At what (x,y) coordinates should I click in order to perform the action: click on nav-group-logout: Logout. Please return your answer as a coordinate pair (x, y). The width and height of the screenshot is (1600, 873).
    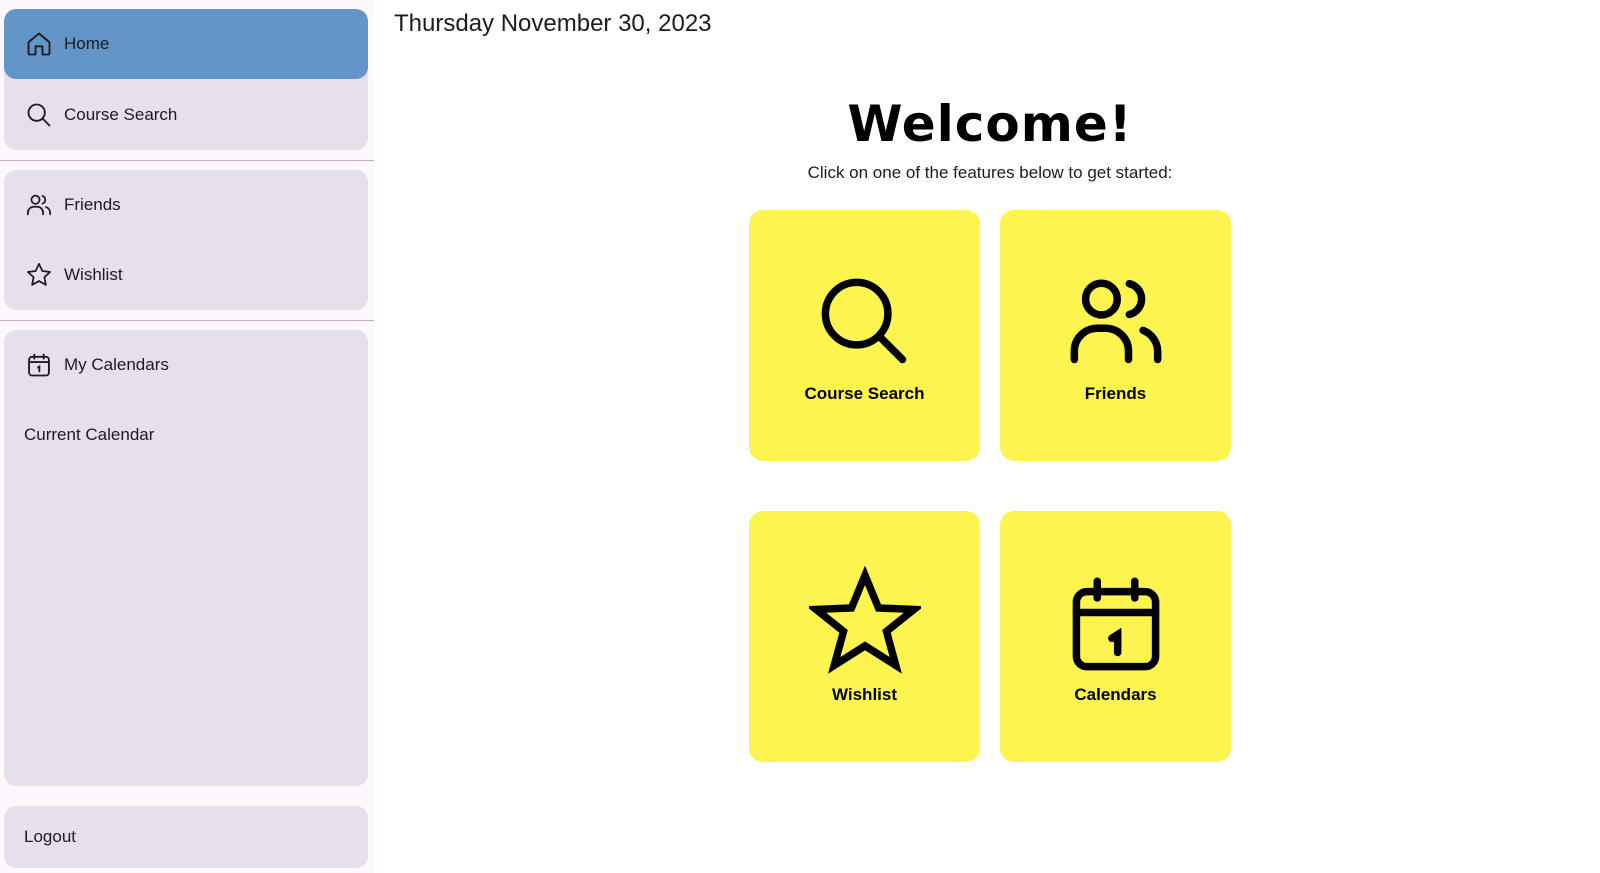
    Looking at the image, I should click on (186, 837).